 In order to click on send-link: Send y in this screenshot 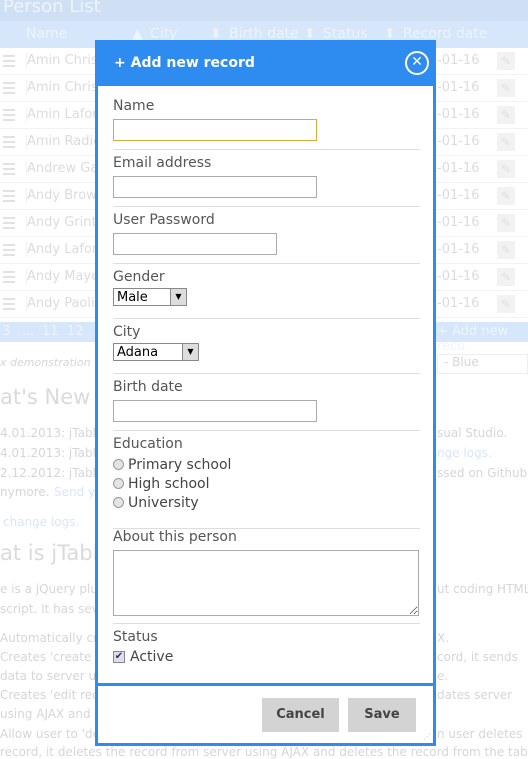, I will do `click(74, 492)`.